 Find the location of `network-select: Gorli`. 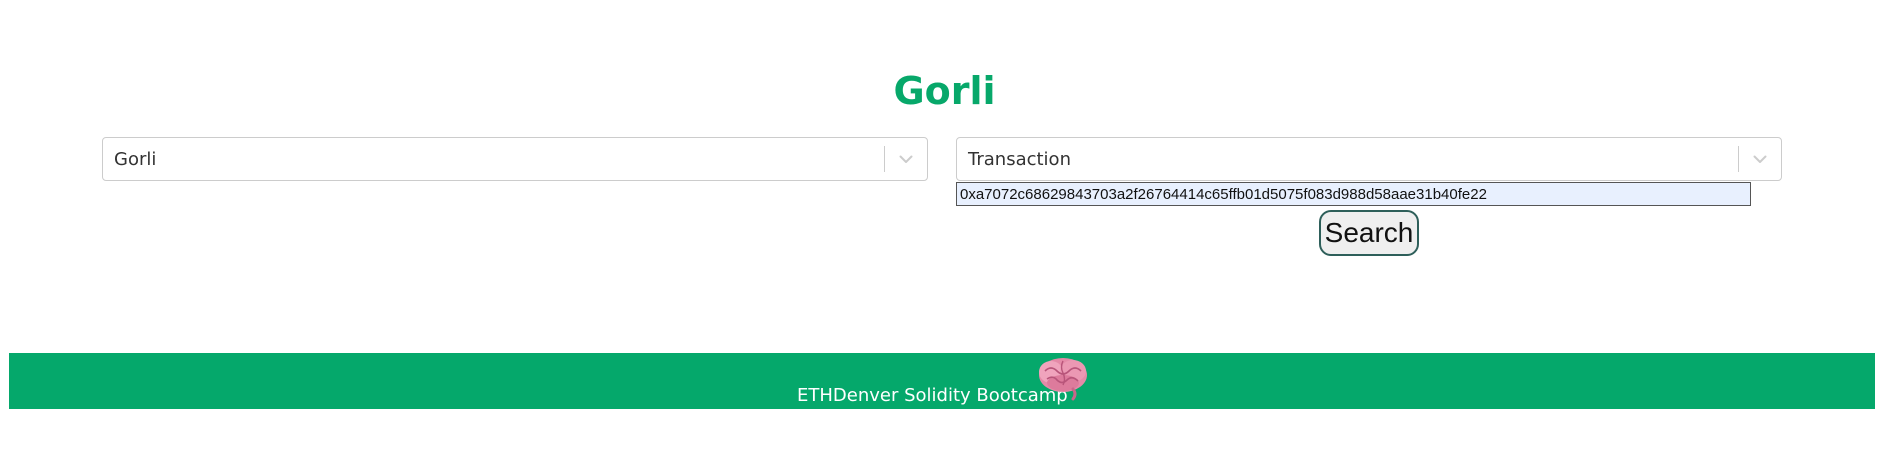

network-select: Gorli is located at coordinates (515, 159).